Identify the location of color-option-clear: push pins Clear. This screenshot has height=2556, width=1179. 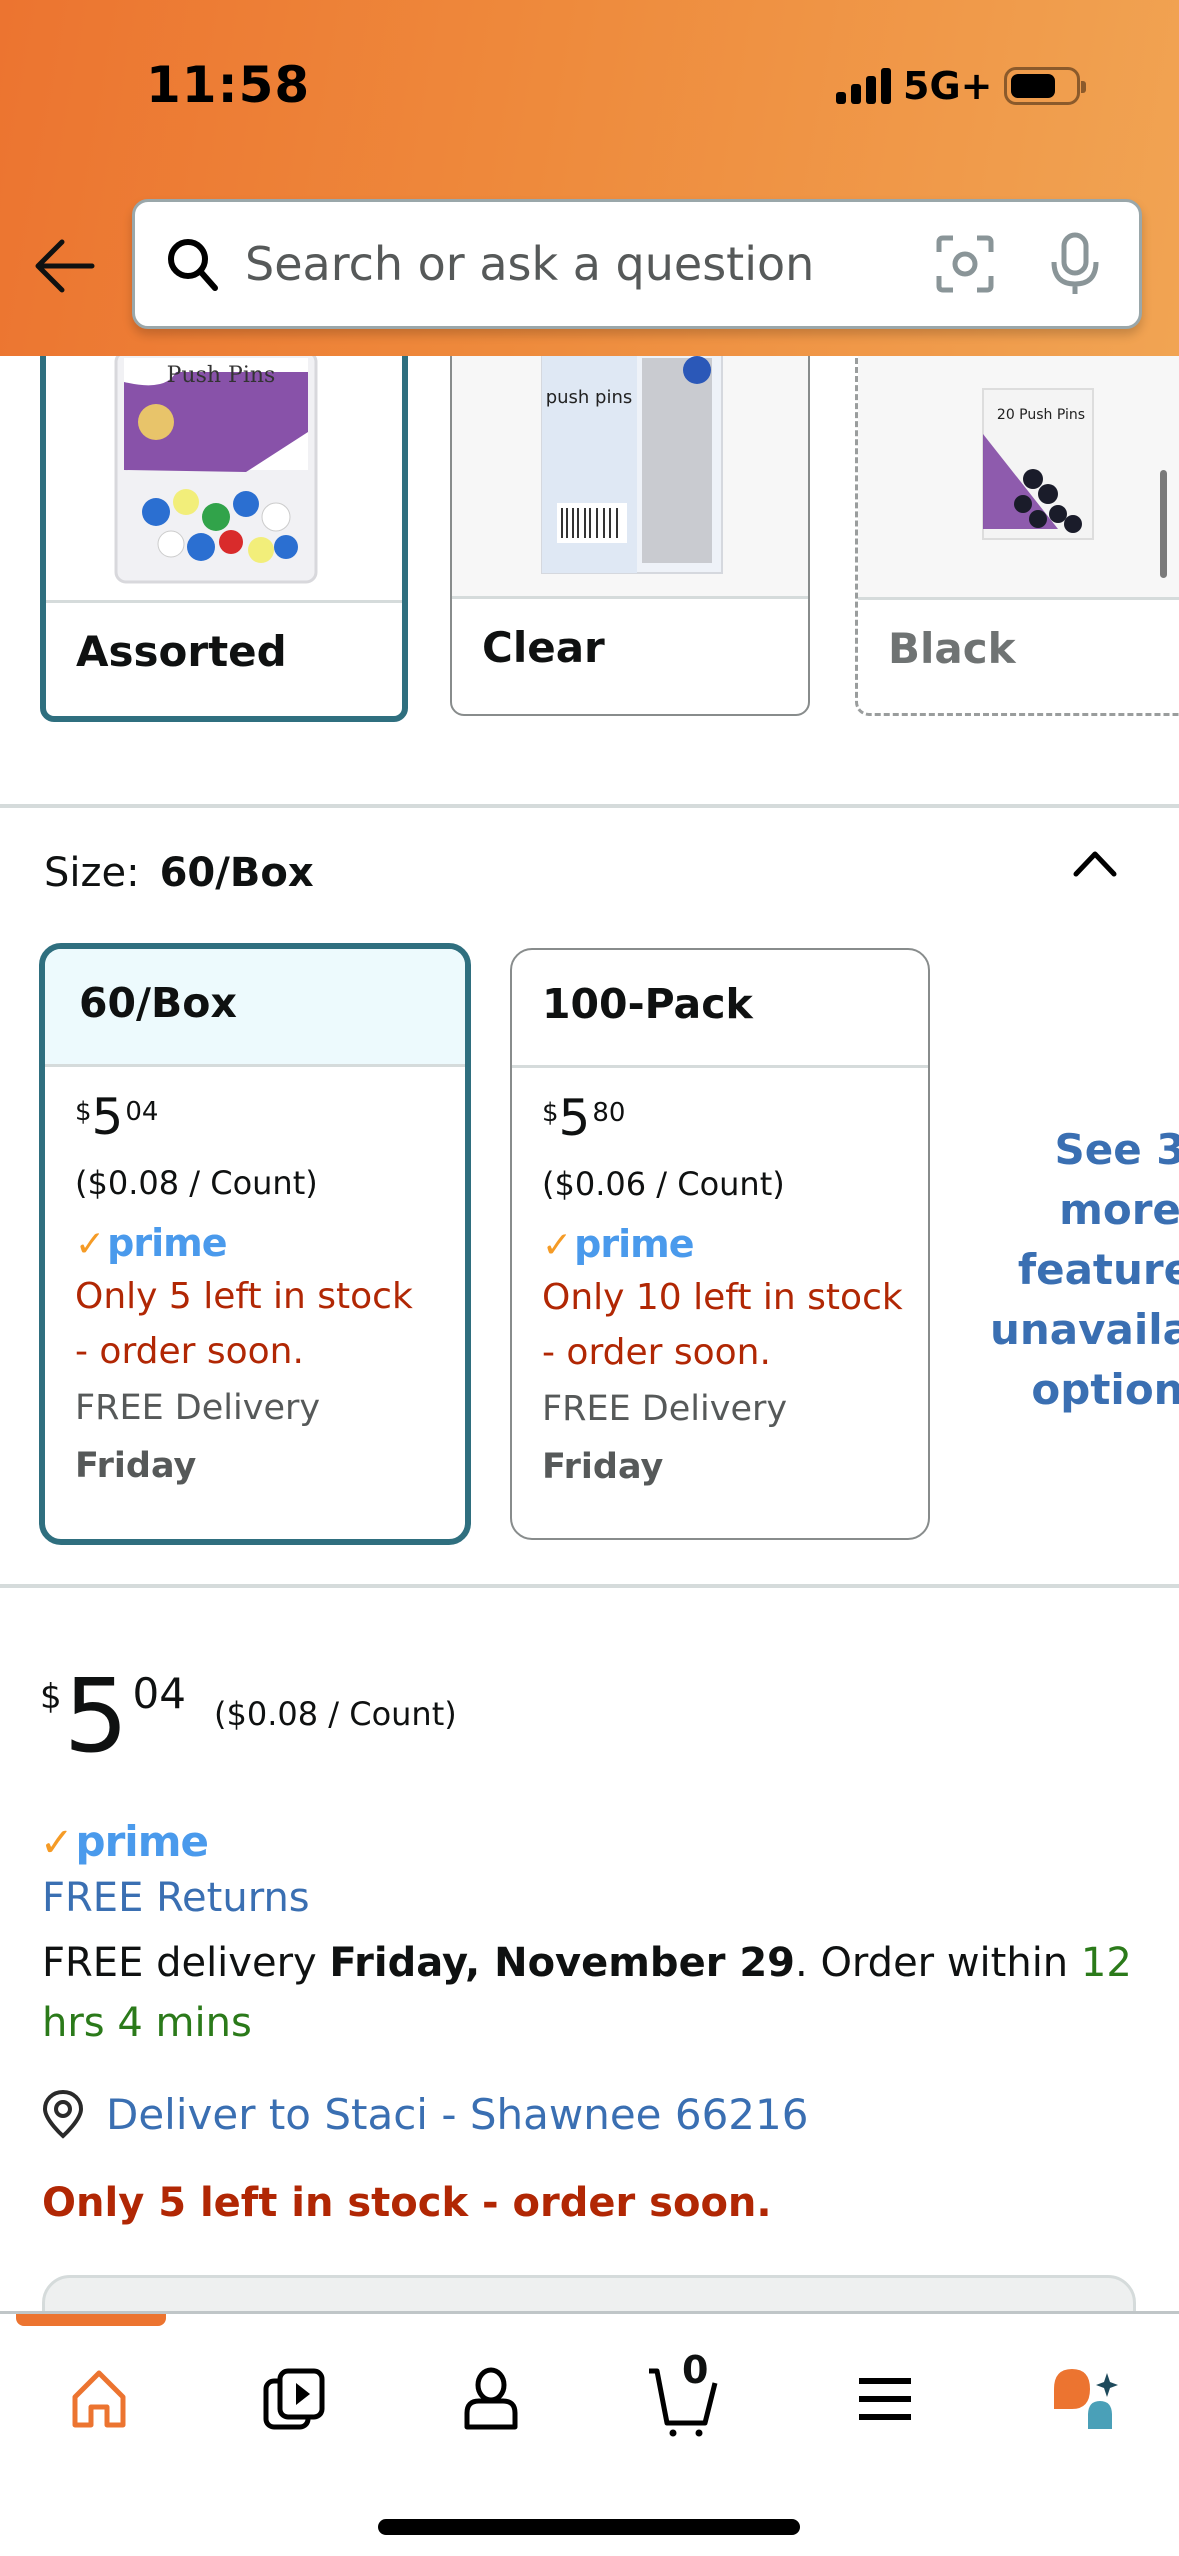
(630, 536).